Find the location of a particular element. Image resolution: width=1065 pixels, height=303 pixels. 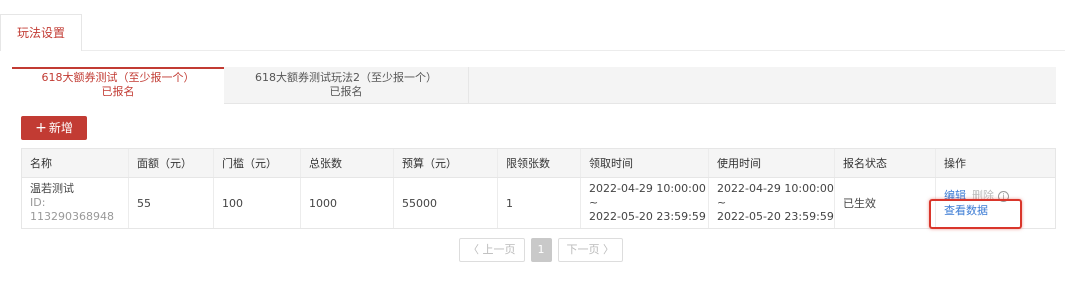

coupon-name: 温若测试 is located at coordinates (52, 188).